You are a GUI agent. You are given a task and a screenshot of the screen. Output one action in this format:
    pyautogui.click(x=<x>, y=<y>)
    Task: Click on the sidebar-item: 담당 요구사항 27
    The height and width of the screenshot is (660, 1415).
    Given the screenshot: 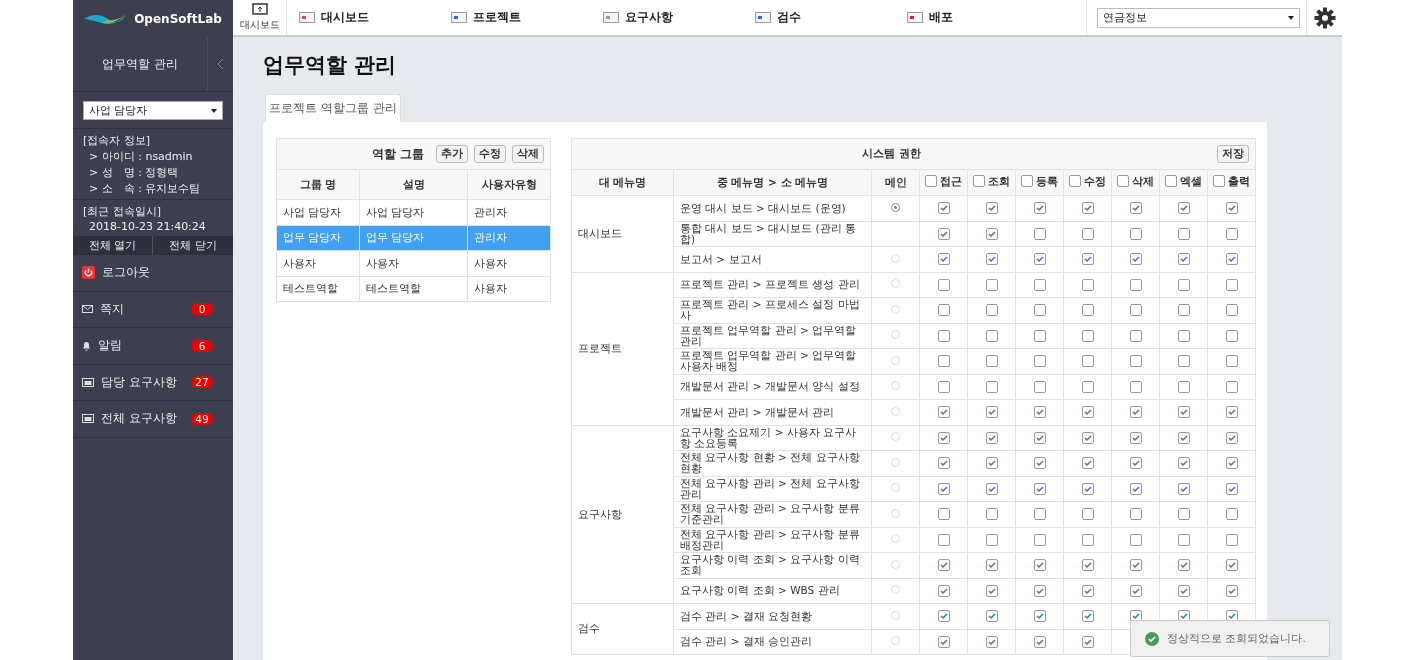 What is the action you would take?
    pyautogui.click(x=153, y=382)
    